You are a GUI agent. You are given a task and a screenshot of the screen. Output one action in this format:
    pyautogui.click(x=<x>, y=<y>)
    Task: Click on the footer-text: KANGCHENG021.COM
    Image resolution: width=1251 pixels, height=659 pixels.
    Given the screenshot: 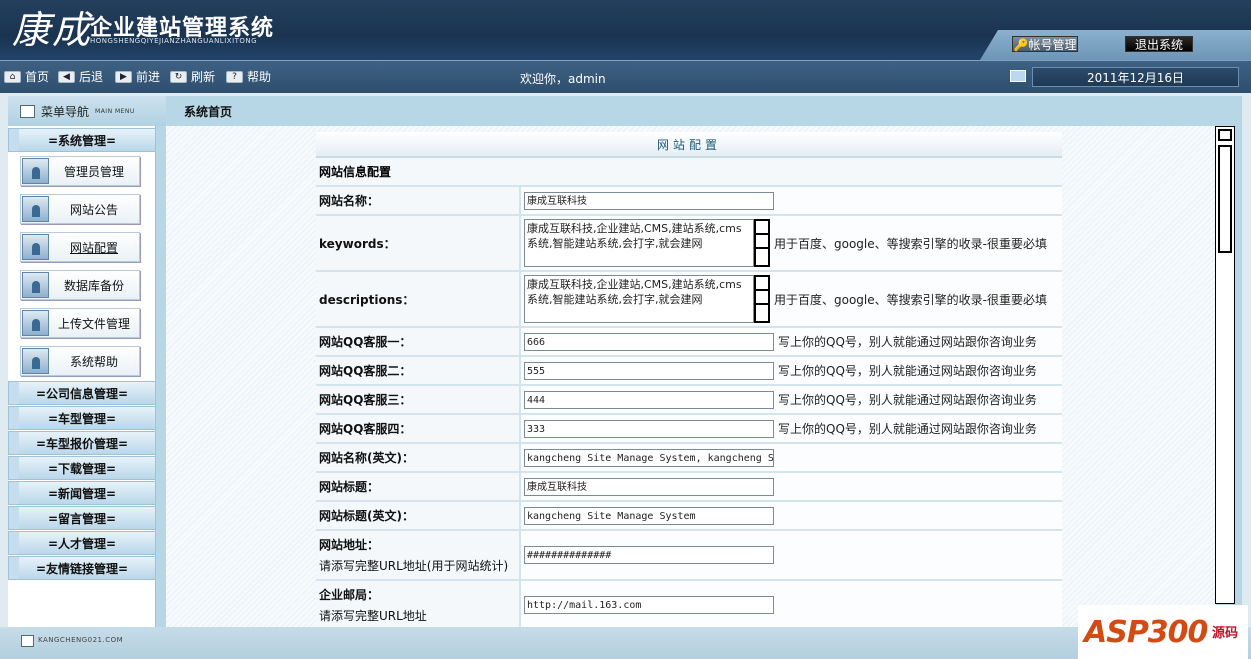 What is the action you would take?
    pyautogui.click(x=81, y=640)
    